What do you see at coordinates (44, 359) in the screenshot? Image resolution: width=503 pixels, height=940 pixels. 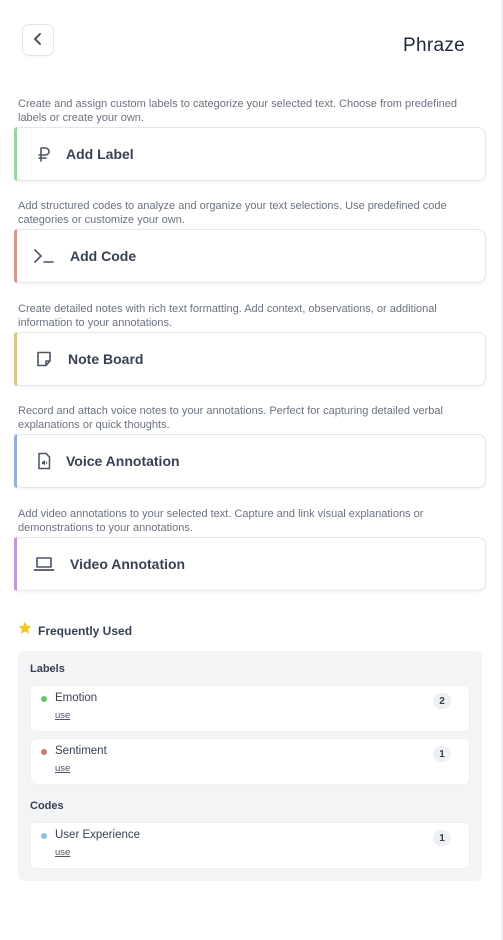 I see `sticky-note-icon` at bounding box center [44, 359].